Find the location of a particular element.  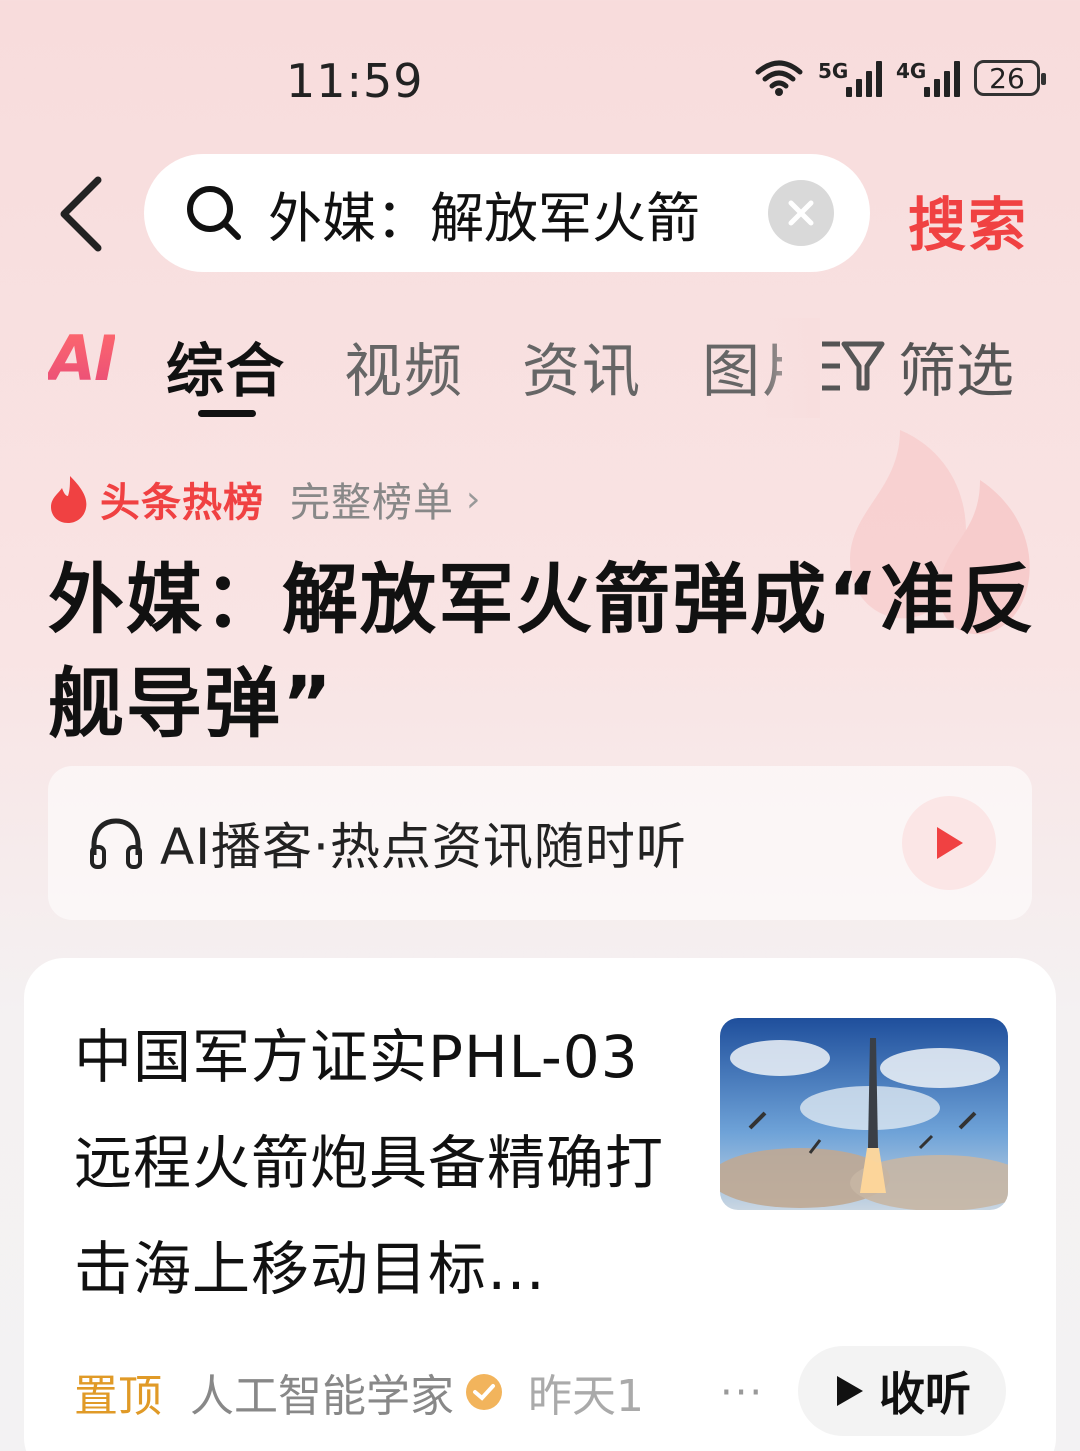

article-thumbnail is located at coordinates (864, 1114).